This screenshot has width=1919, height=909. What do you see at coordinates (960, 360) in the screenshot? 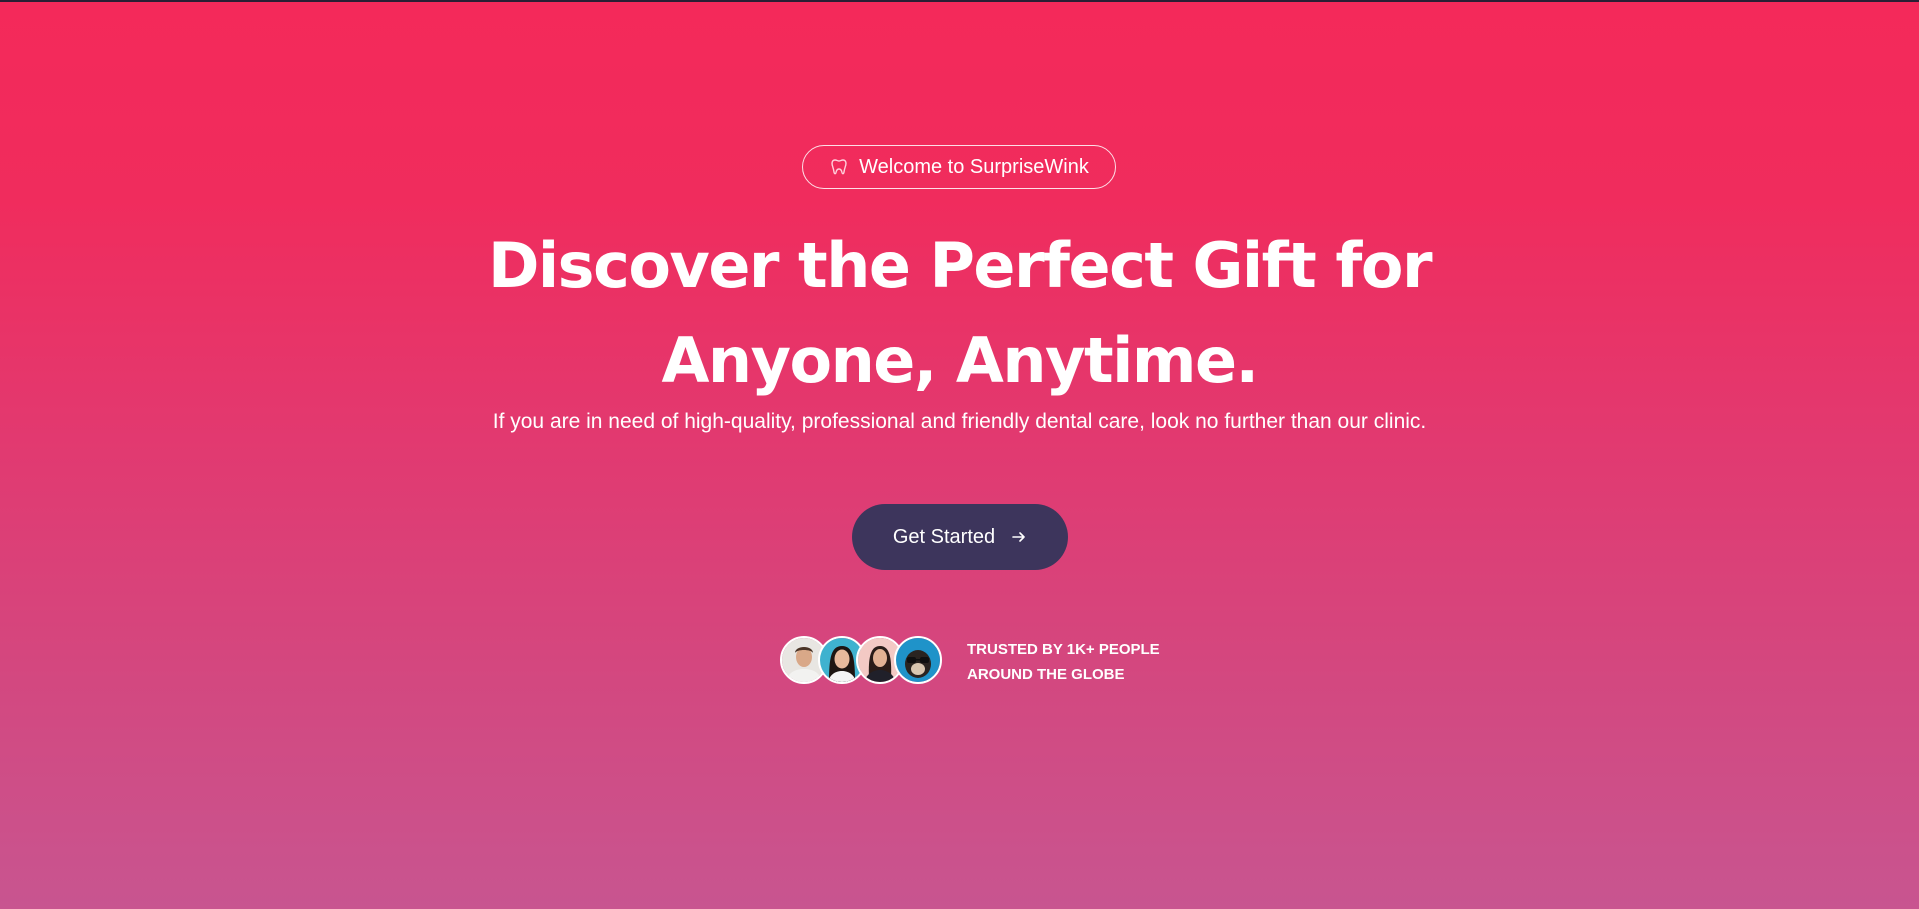
I see `headline-line-2: Anyone, Anytime.` at bounding box center [960, 360].